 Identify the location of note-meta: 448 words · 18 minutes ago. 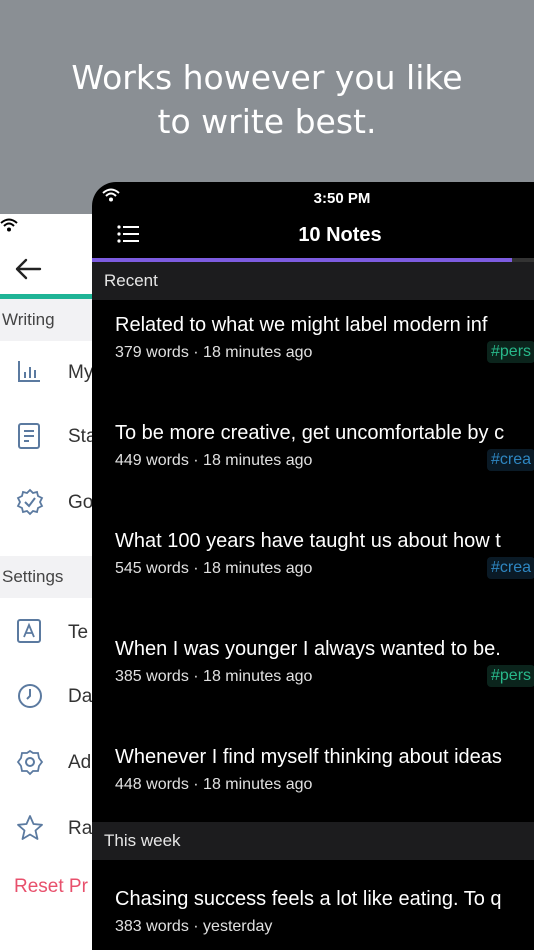
(214, 784).